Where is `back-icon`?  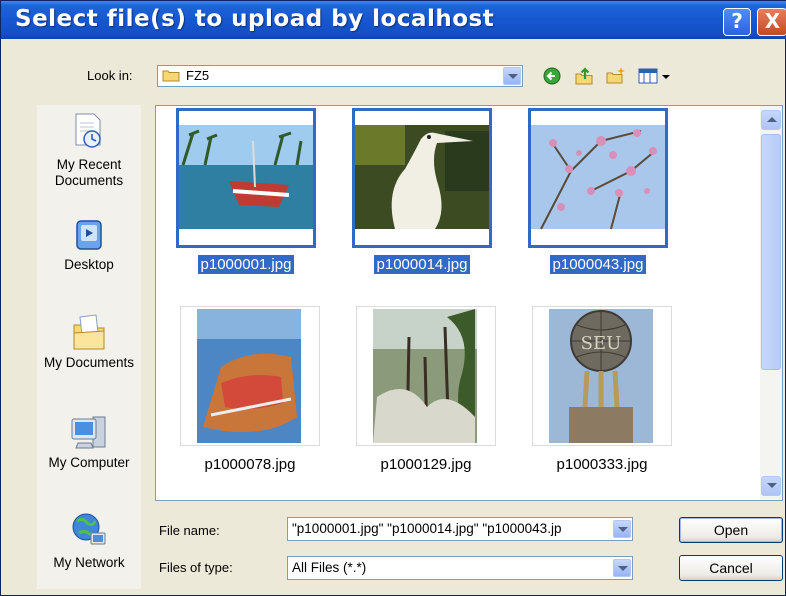
back-icon is located at coordinates (552, 76).